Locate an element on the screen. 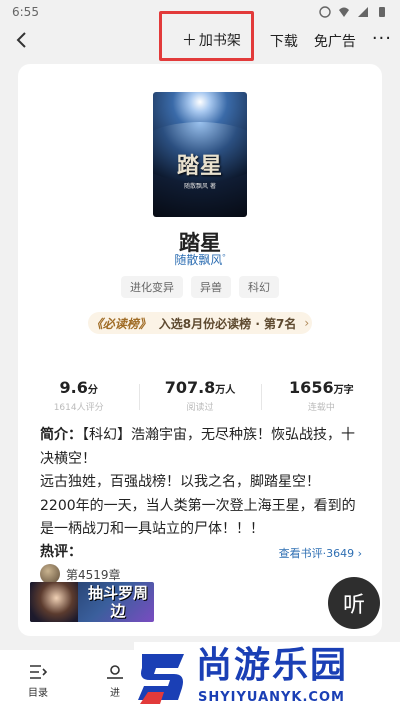  nav-label: 进 is located at coordinates (115, 693).